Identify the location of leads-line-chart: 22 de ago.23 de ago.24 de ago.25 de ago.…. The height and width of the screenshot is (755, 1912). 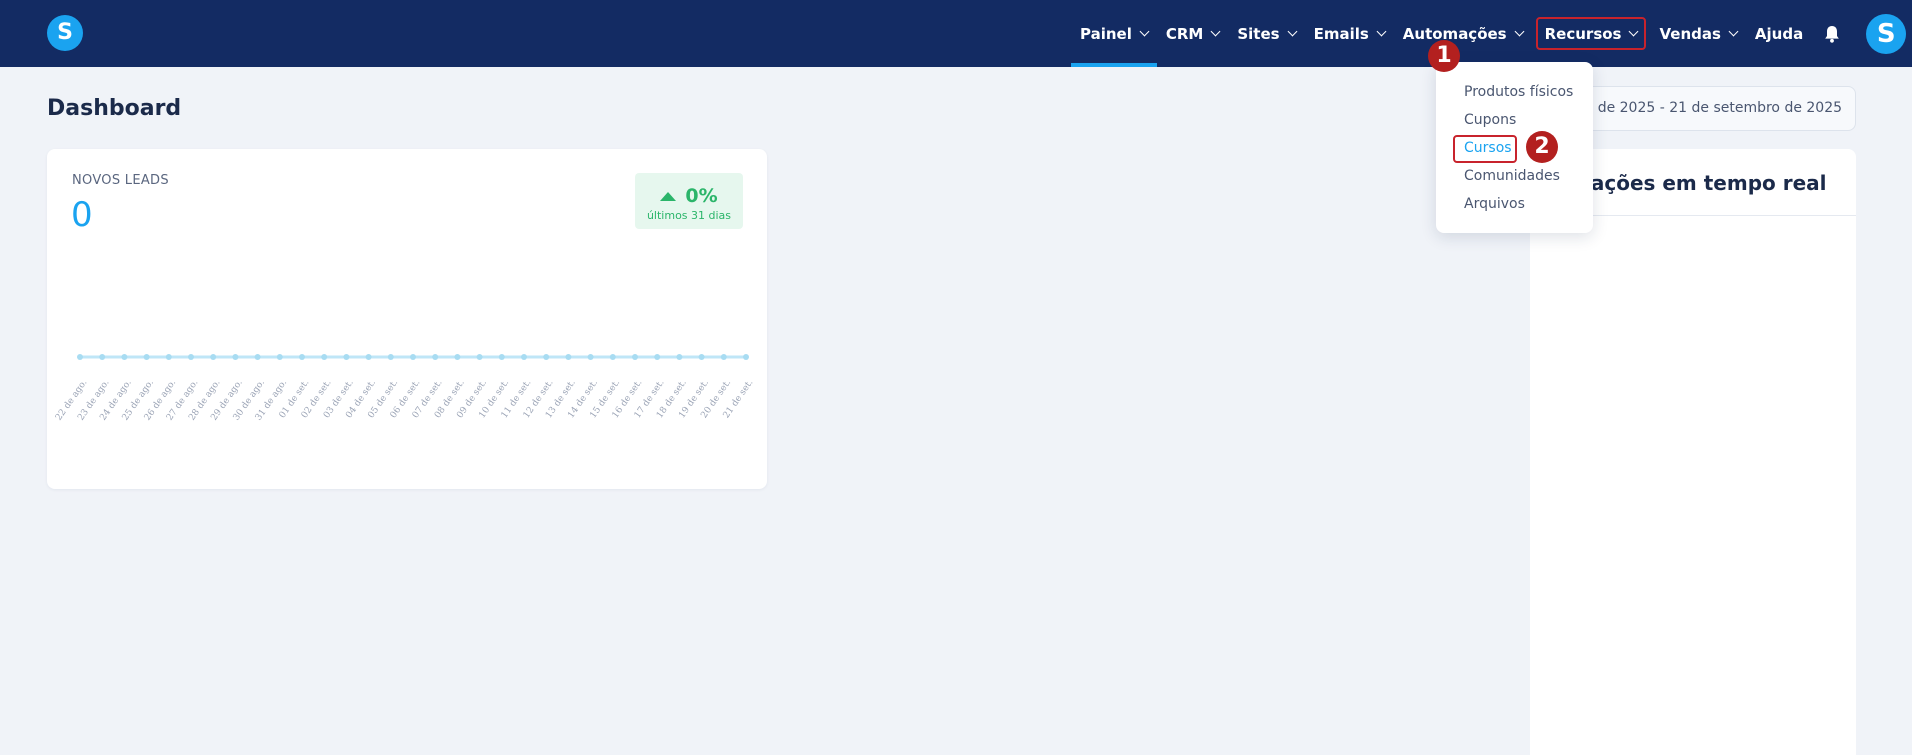
(405, 388).